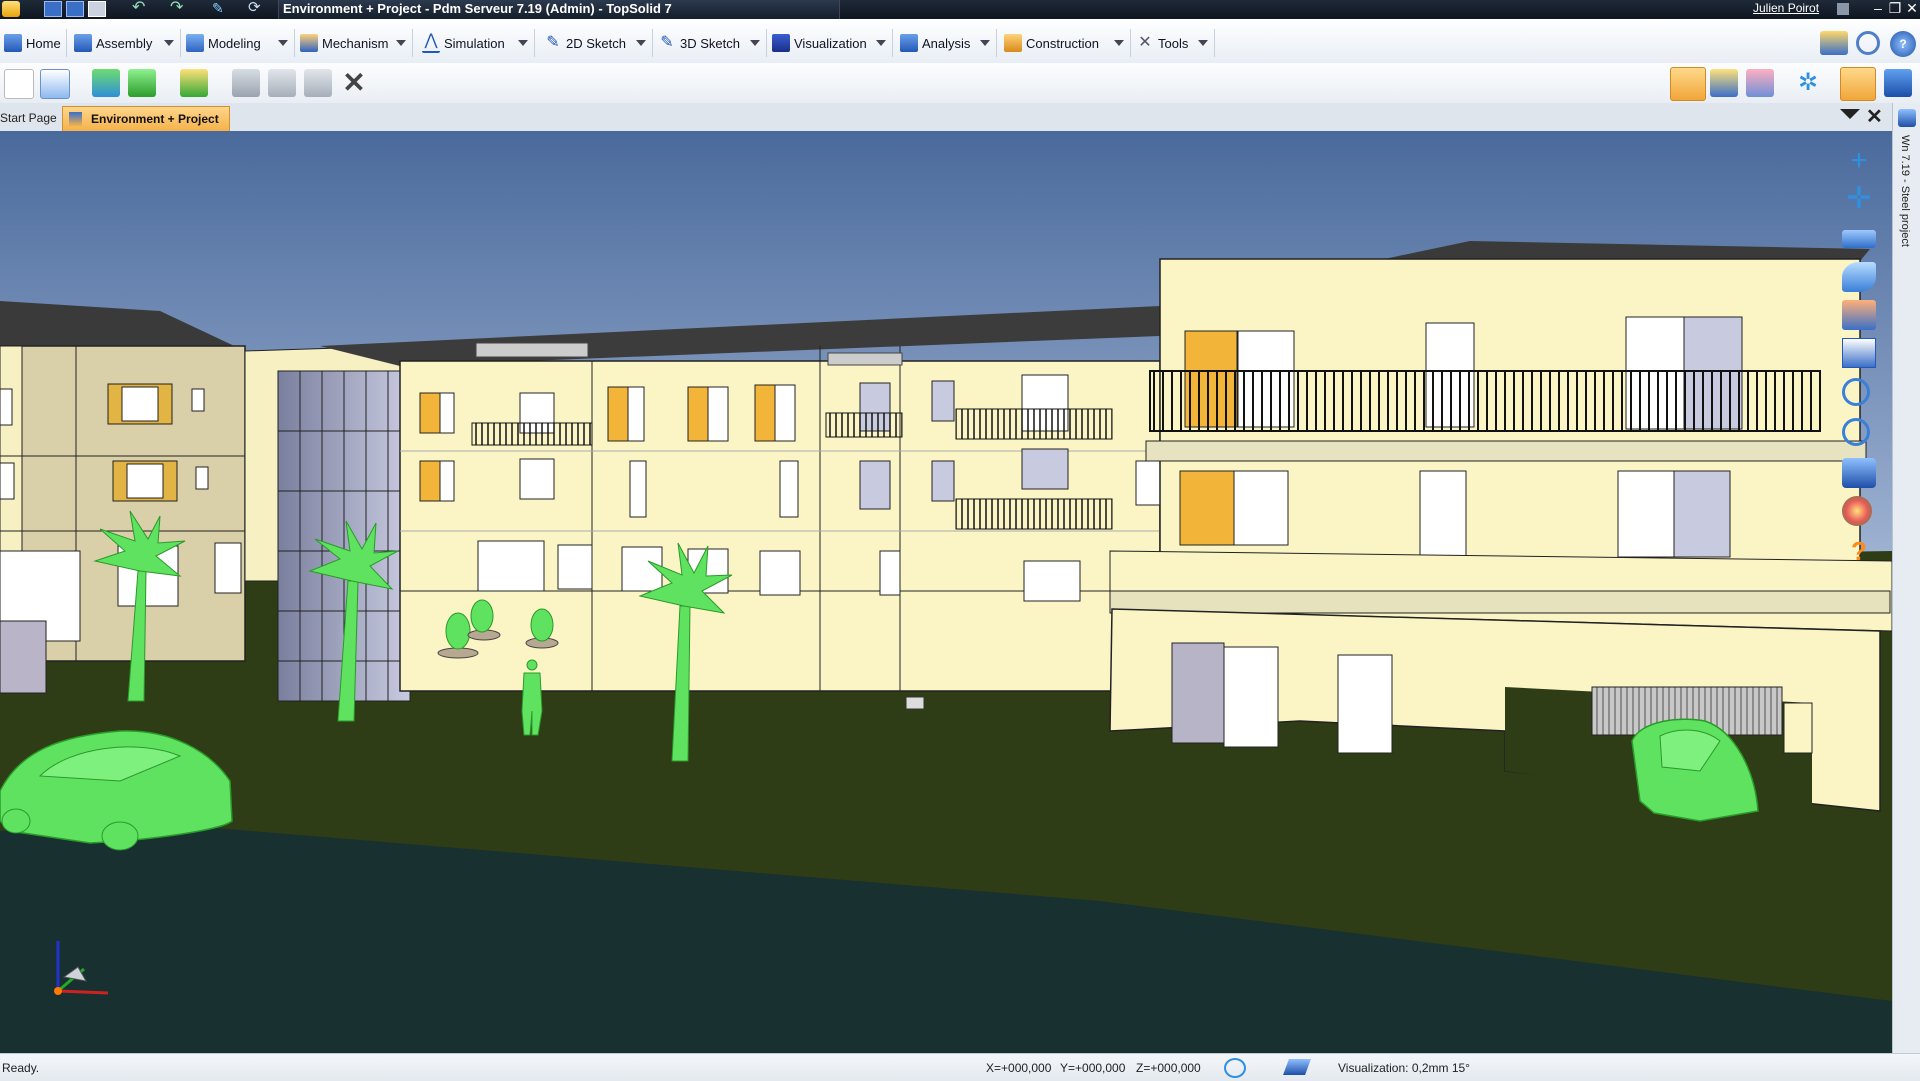  What do you see at coordinates (1859, 239) in the screenshot?
I see `camera-icon` at bounding box center [1859, 239].